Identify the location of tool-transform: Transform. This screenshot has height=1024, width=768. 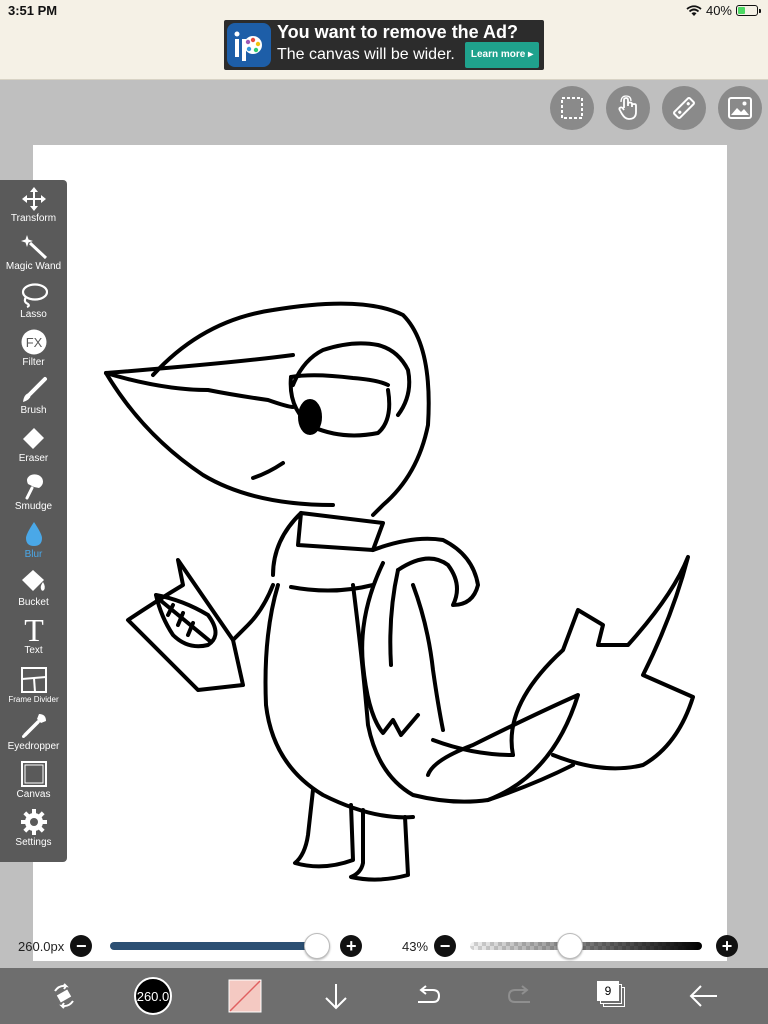
(33, 204).